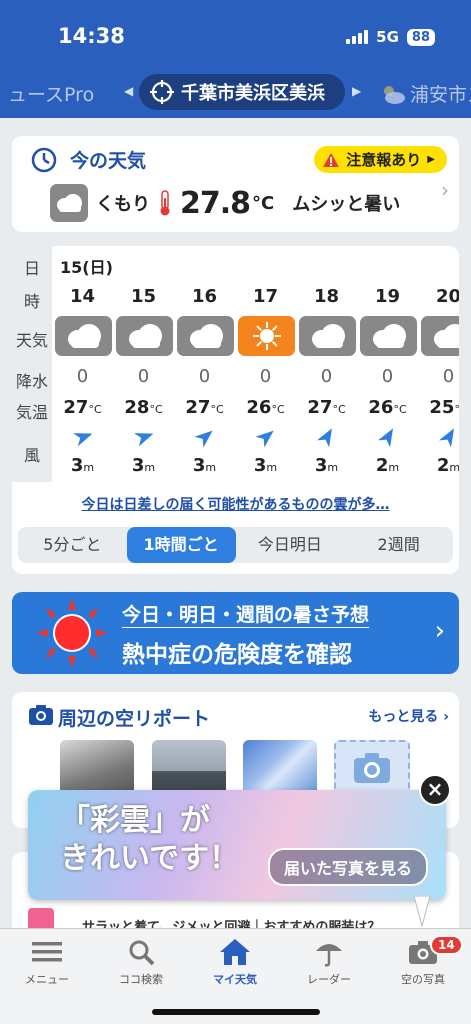 Image resolution: width=471 pixels, height=1024 pixels. I want to click on forecast-tab: 今日明日, so click(290, 545).